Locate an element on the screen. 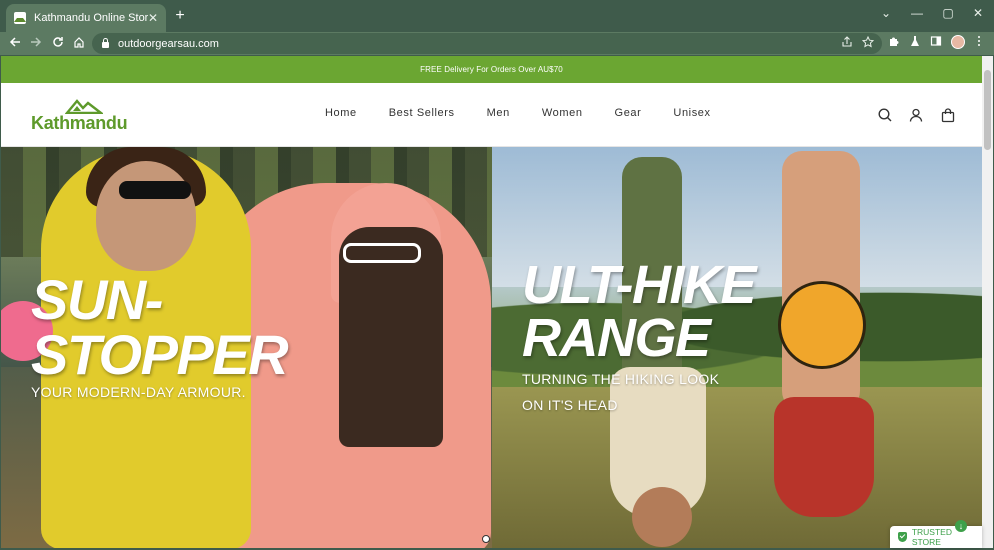 This screenshot has width=994, height=550. maximize-window-button: ▢ is located at coordinates (948, 13).